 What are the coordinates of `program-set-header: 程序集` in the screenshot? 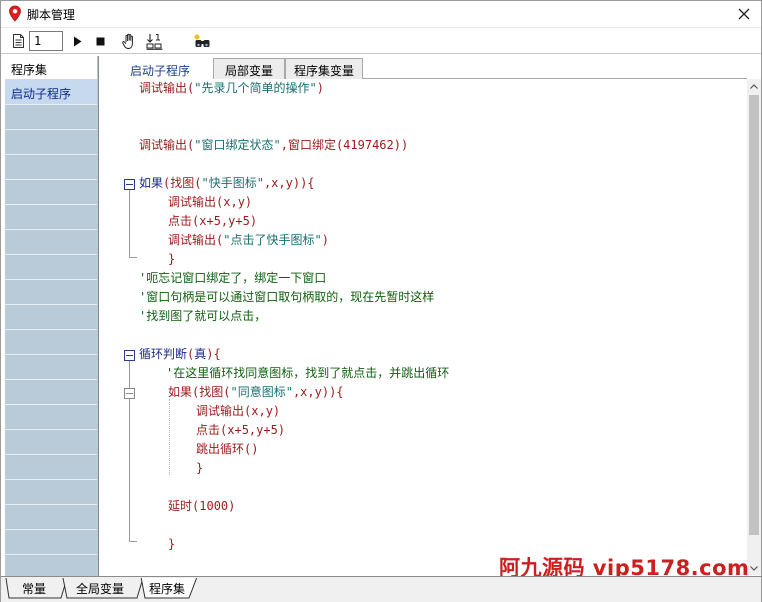 It's located at (51, 68).